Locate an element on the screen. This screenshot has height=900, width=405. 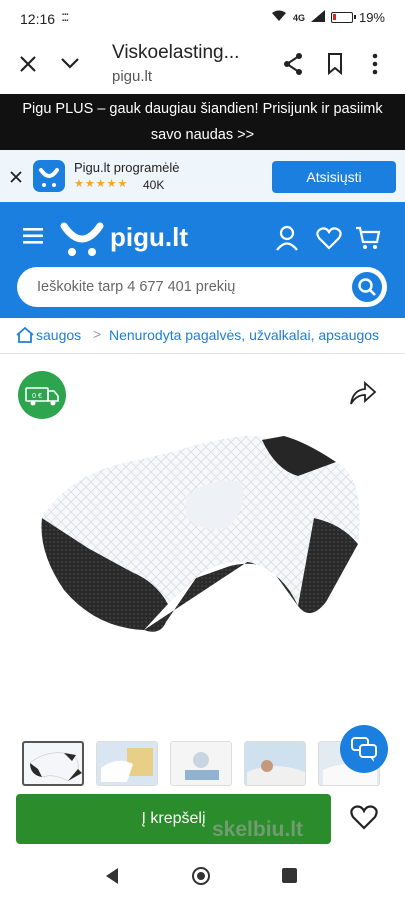
app-icon is located at coordinates (49, 176).